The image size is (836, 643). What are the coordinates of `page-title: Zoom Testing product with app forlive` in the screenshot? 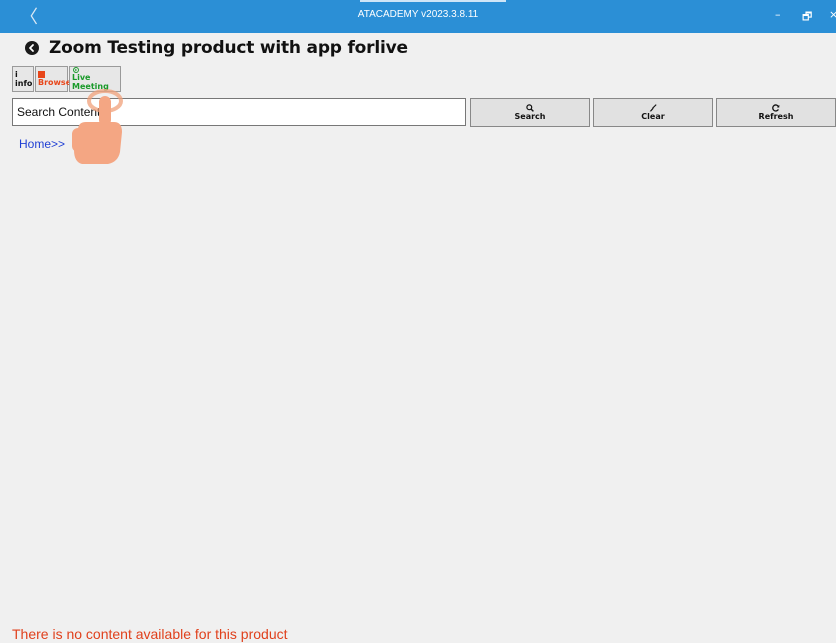 It's located at (228, 48).